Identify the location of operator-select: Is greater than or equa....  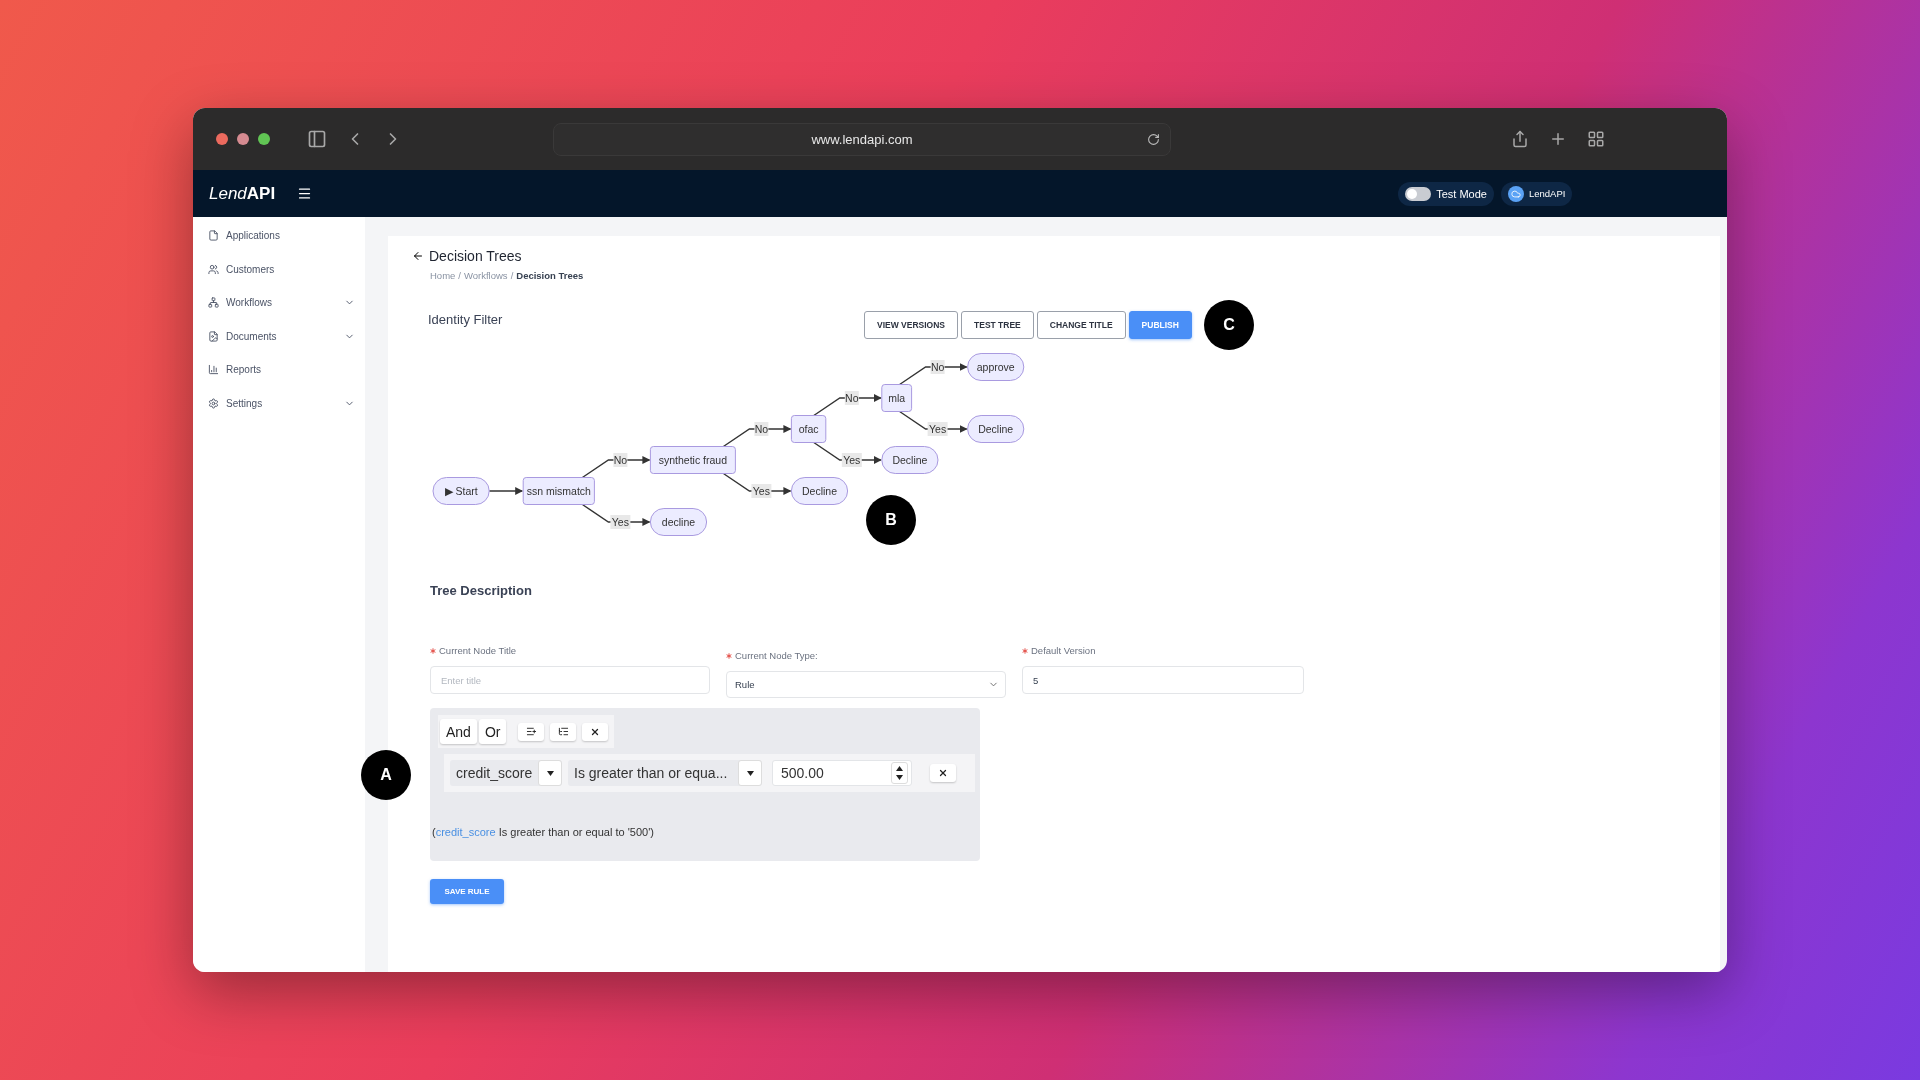
(665, 773).